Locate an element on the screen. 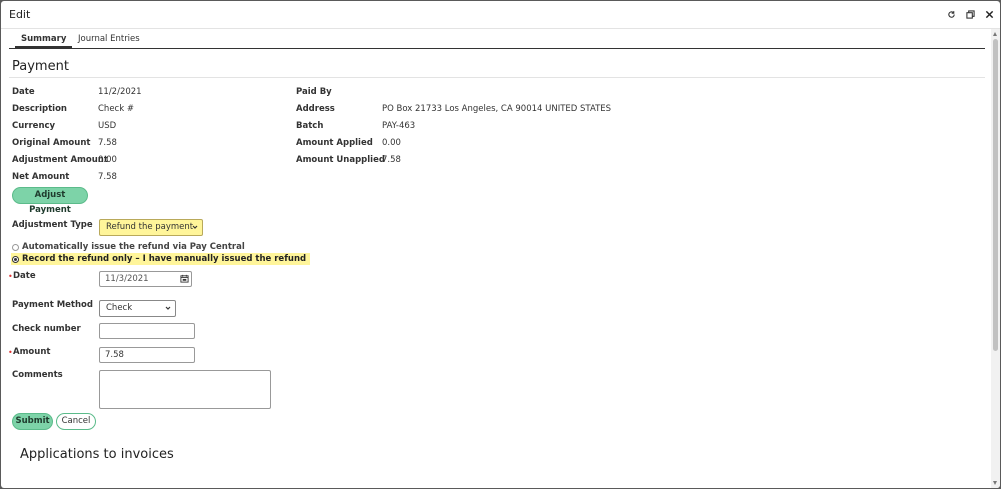  scroll-up-icon is located at coordinates (995, 34).